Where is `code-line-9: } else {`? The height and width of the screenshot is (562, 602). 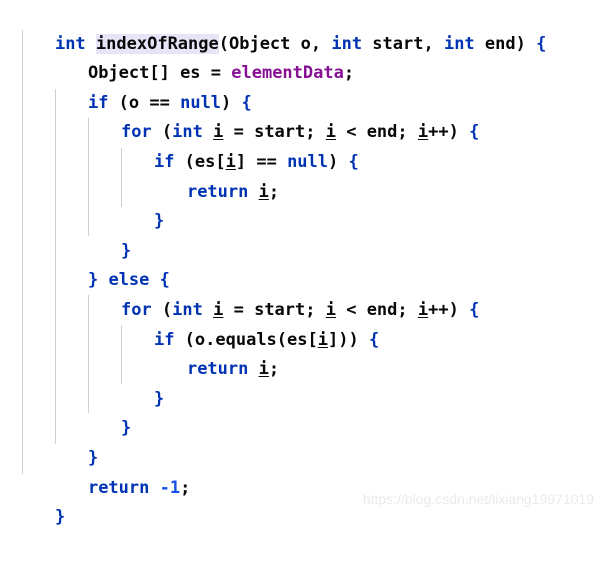
code-line-9: } else { is located at coordinates (301, 263).